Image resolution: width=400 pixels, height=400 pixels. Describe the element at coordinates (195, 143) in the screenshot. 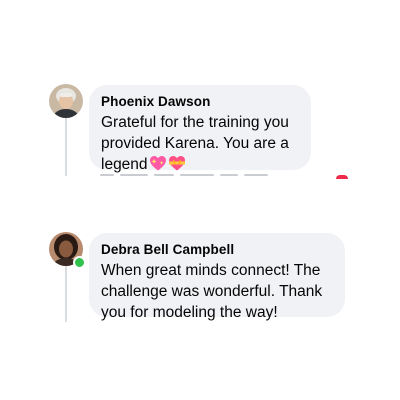

I see `comment-text-line: provided Karena. You are a` at that location.